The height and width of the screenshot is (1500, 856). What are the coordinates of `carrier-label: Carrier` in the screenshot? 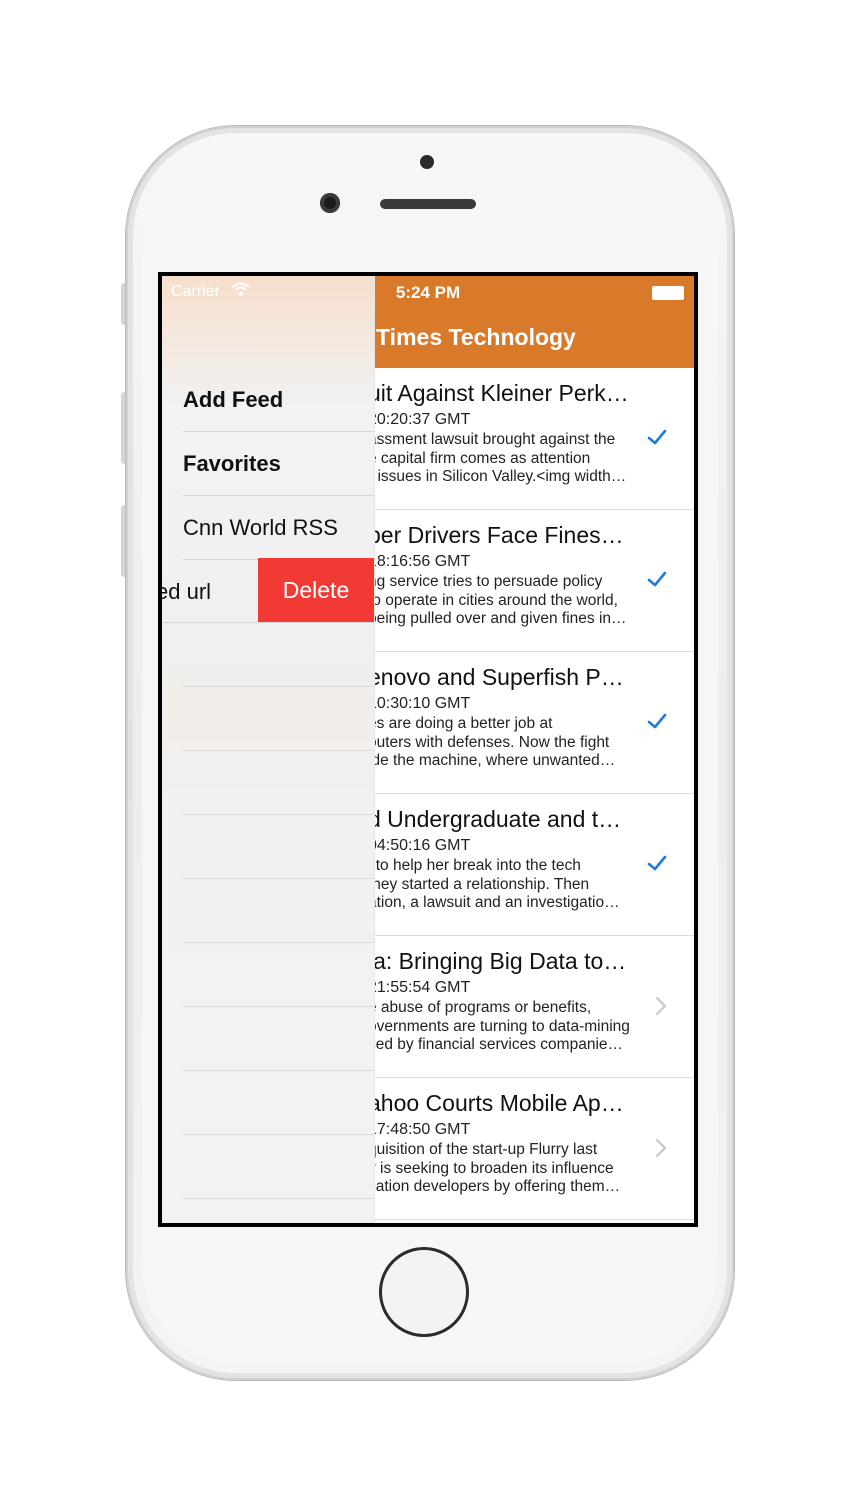 It's located at (195, 291).